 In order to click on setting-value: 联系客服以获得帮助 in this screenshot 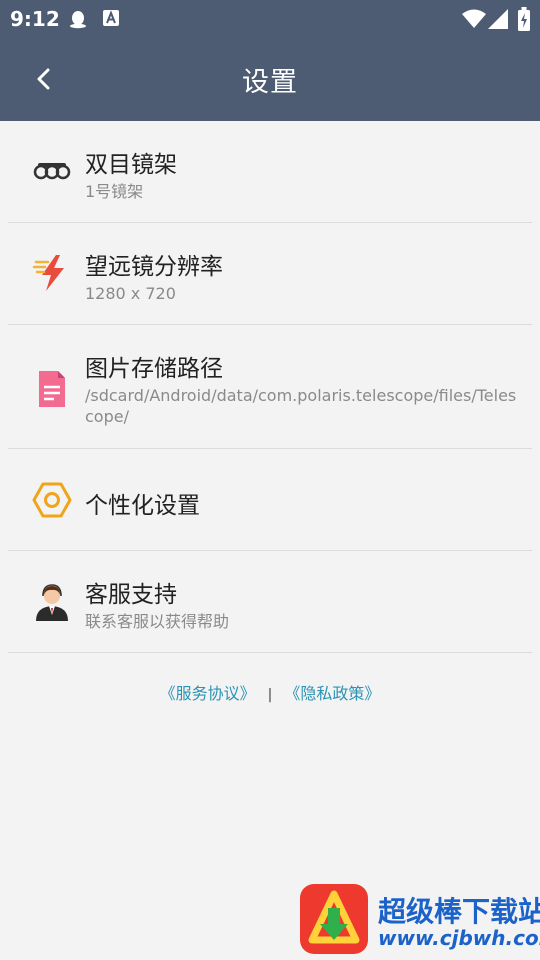, I will do `click(157, 621)`.